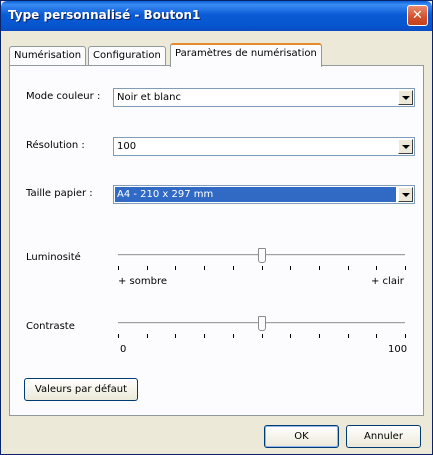  I want to click on cancel-button: Annuler, so click(383, 436).